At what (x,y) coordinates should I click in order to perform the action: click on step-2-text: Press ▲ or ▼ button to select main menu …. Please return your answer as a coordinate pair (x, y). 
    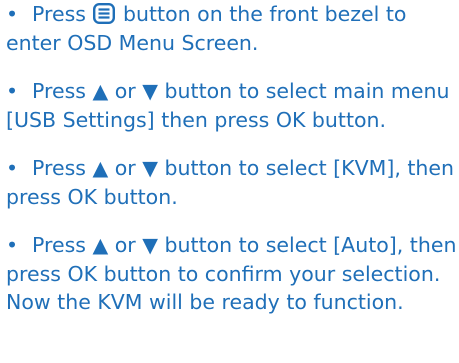
    Looking at the image, I should click on (228, 105).